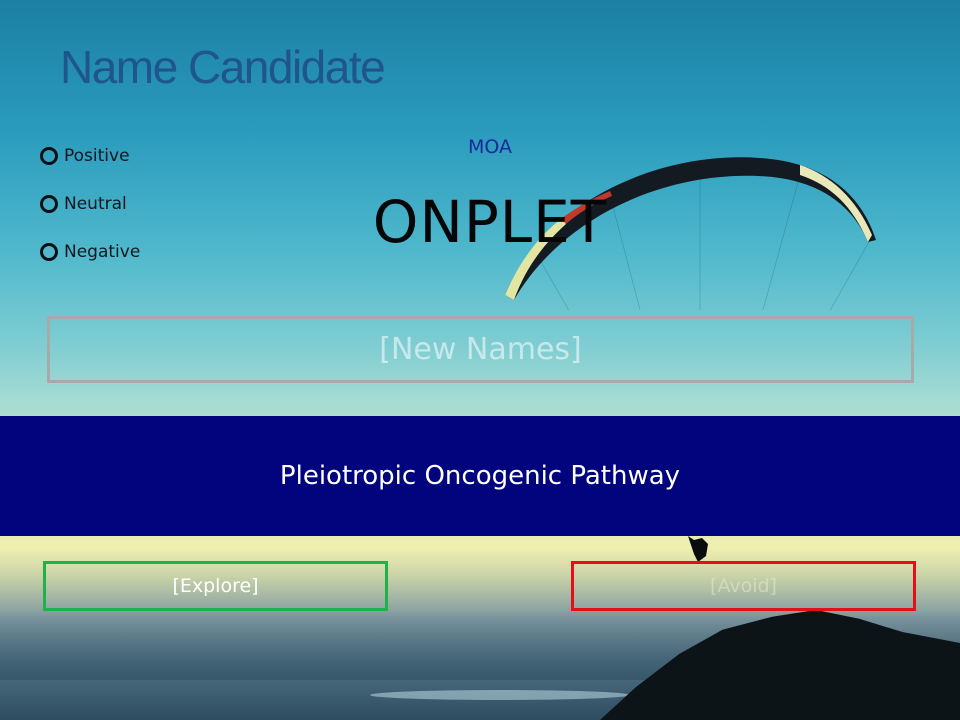 The image size is (960, 720). I want to click on rating-radio-group: Positive Neutral Negative, so click(90, 216).